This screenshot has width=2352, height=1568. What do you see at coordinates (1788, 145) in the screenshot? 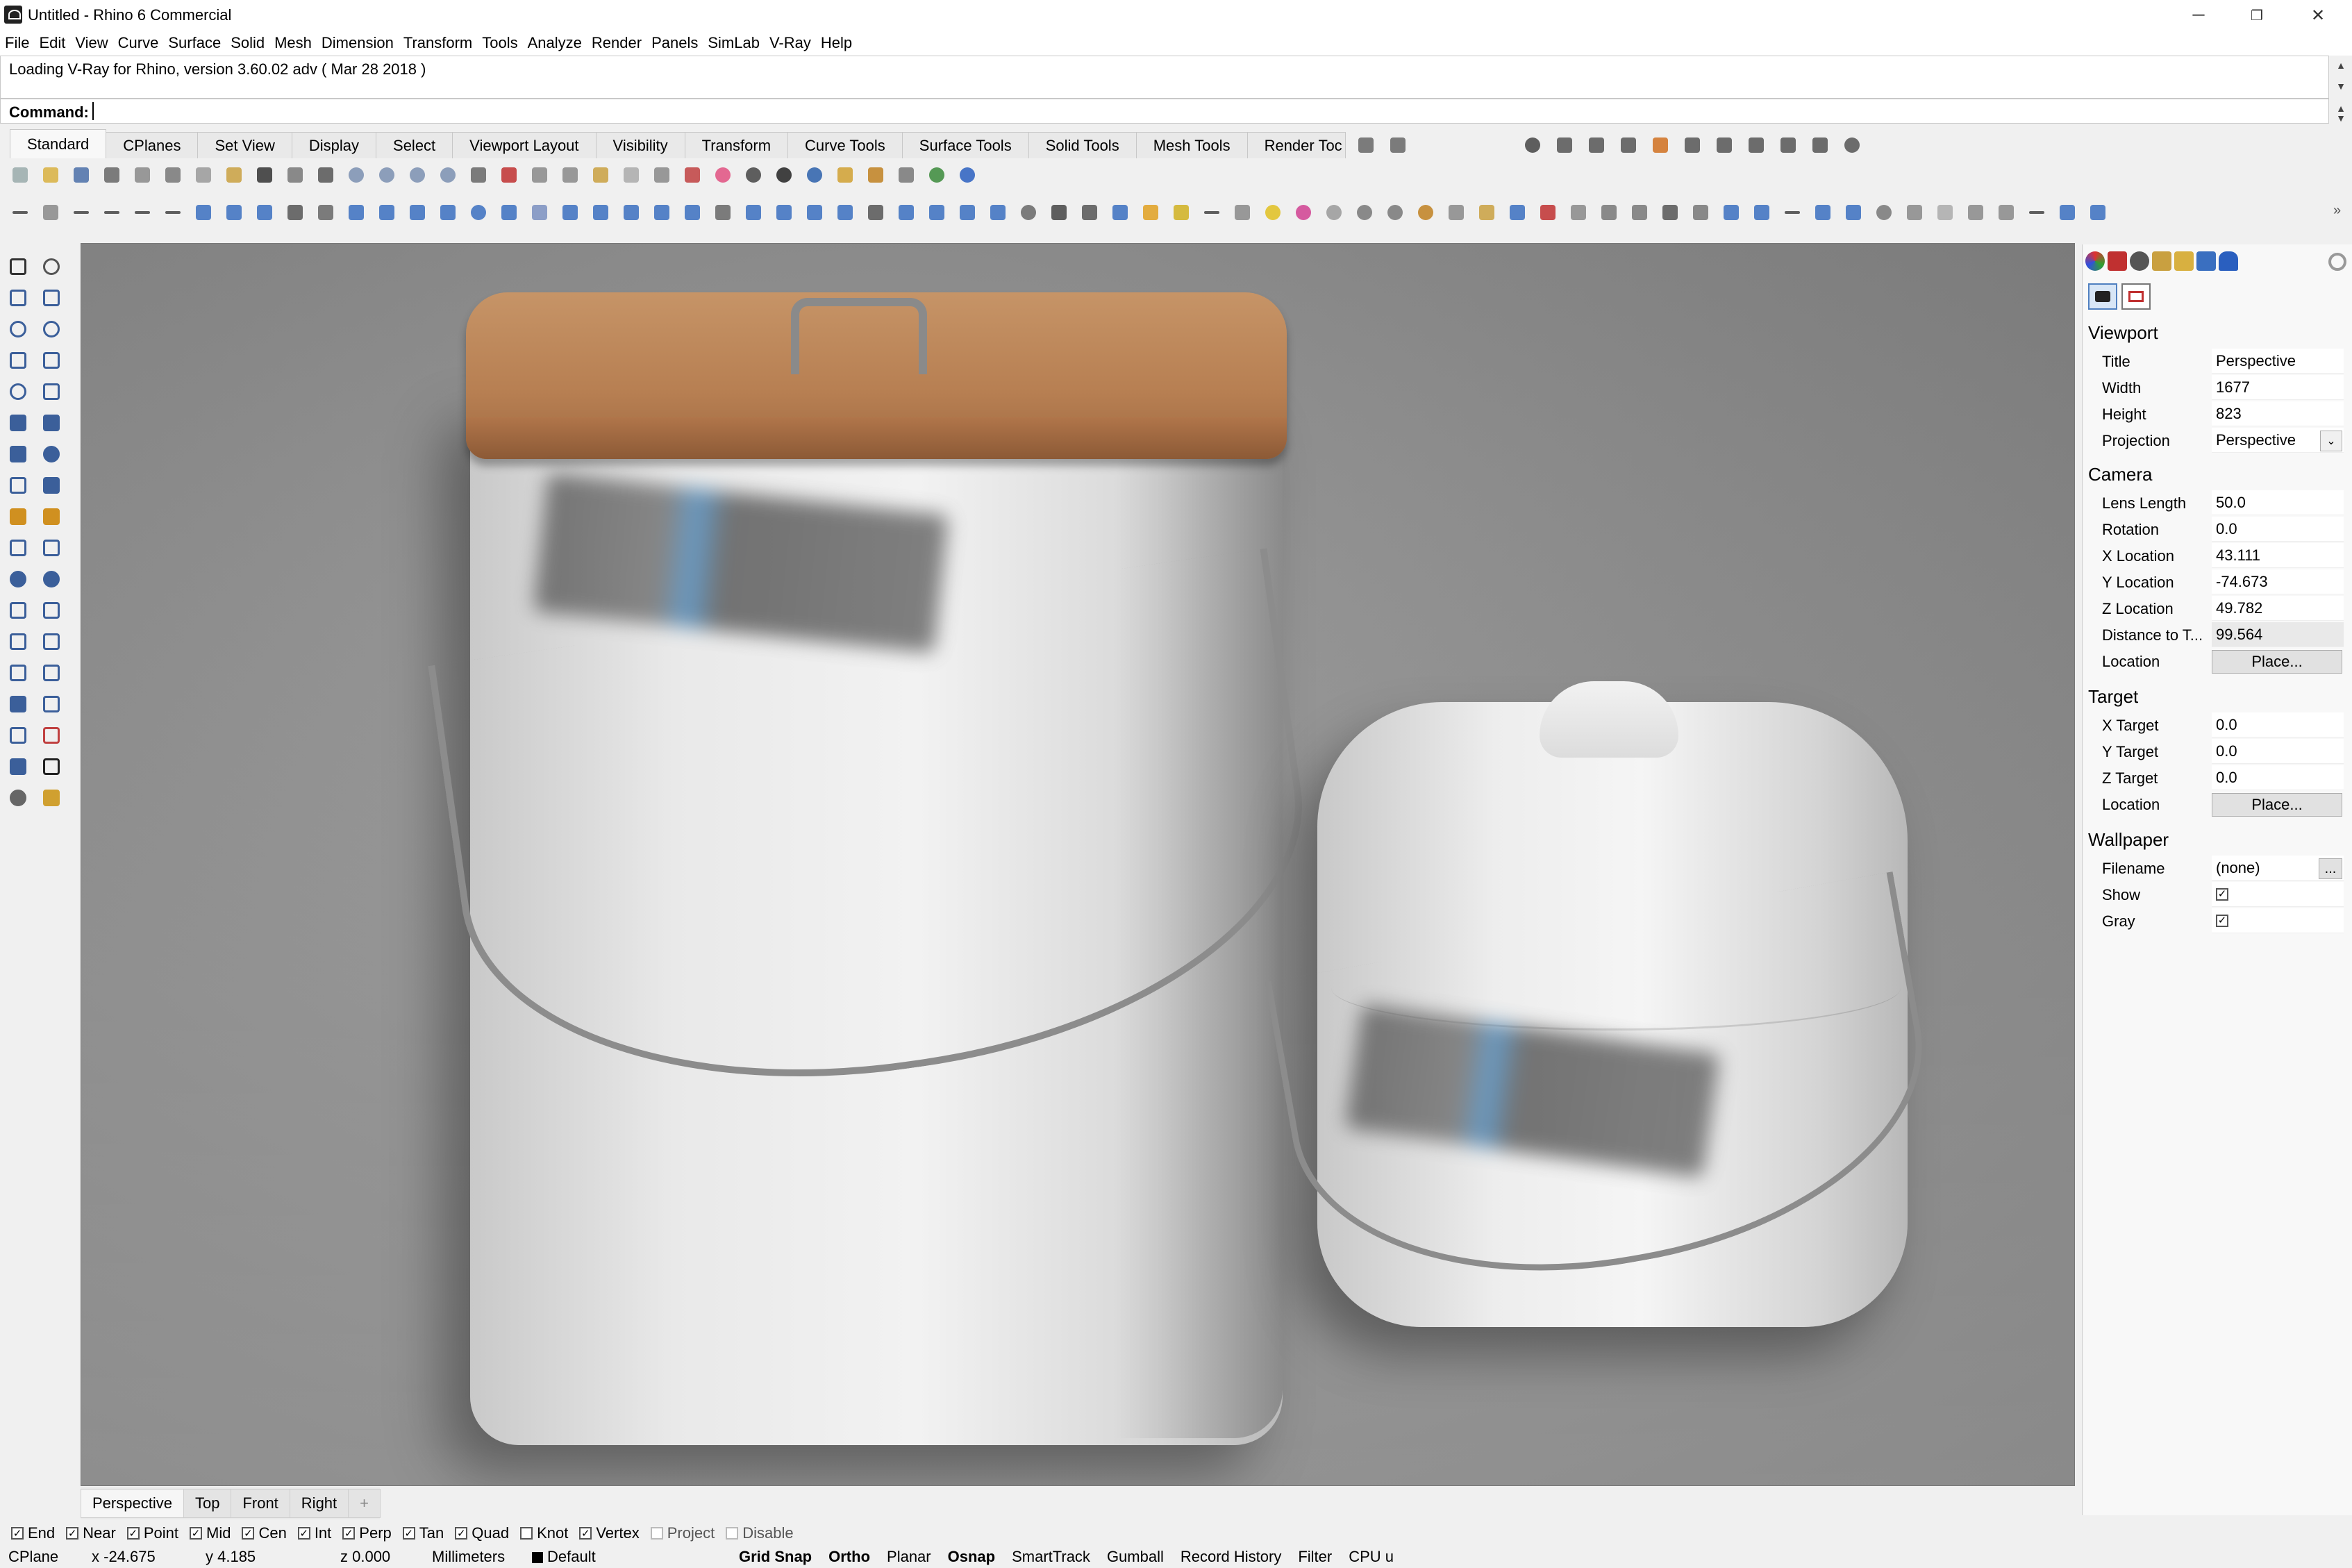
I see `vray-clipper-icon` at bounding box center [1788, 145].